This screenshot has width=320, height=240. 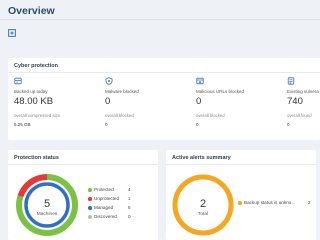 I want to click on metric-subvalue: 5.25 GB, so click(x=22, y=124).